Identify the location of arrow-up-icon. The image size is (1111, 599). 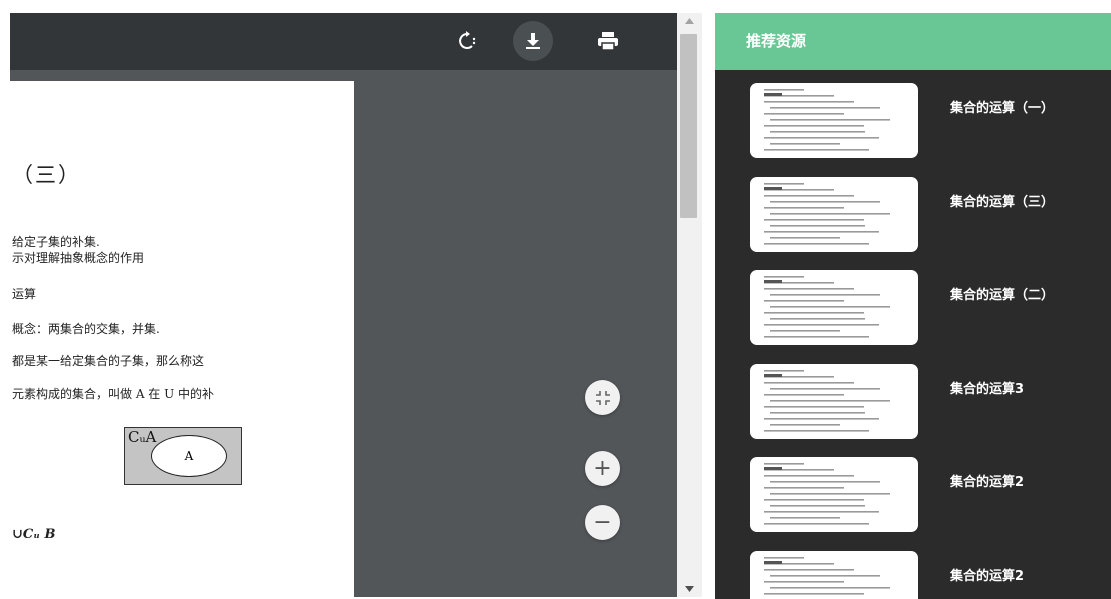
(689, 21).